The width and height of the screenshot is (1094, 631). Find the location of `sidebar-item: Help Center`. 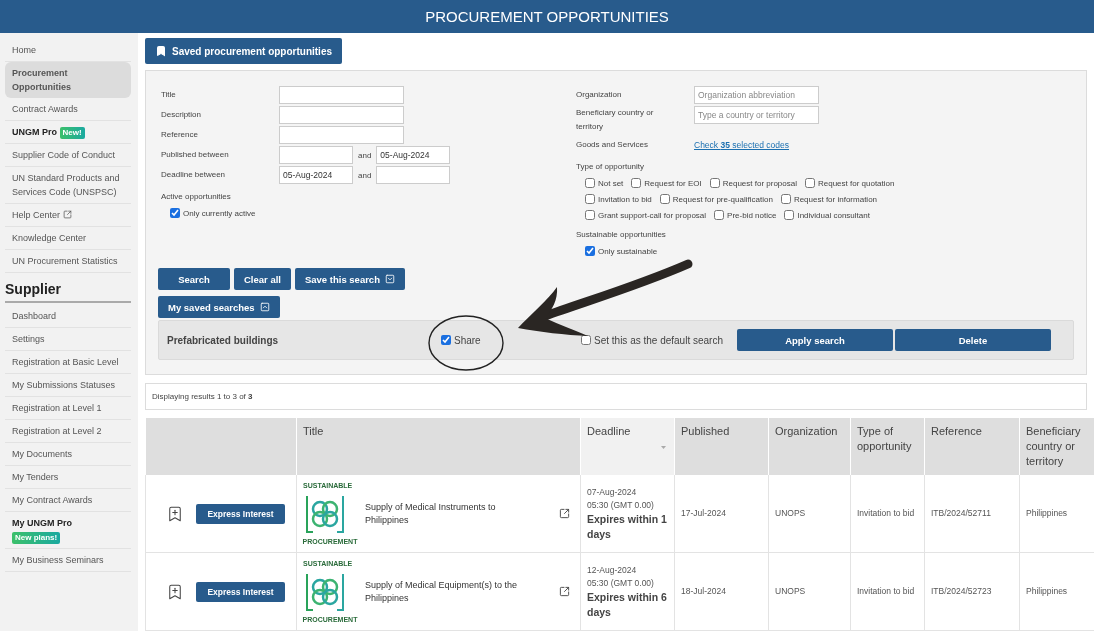

sidebar-item: Help Center is located at coordinates (68, 215).